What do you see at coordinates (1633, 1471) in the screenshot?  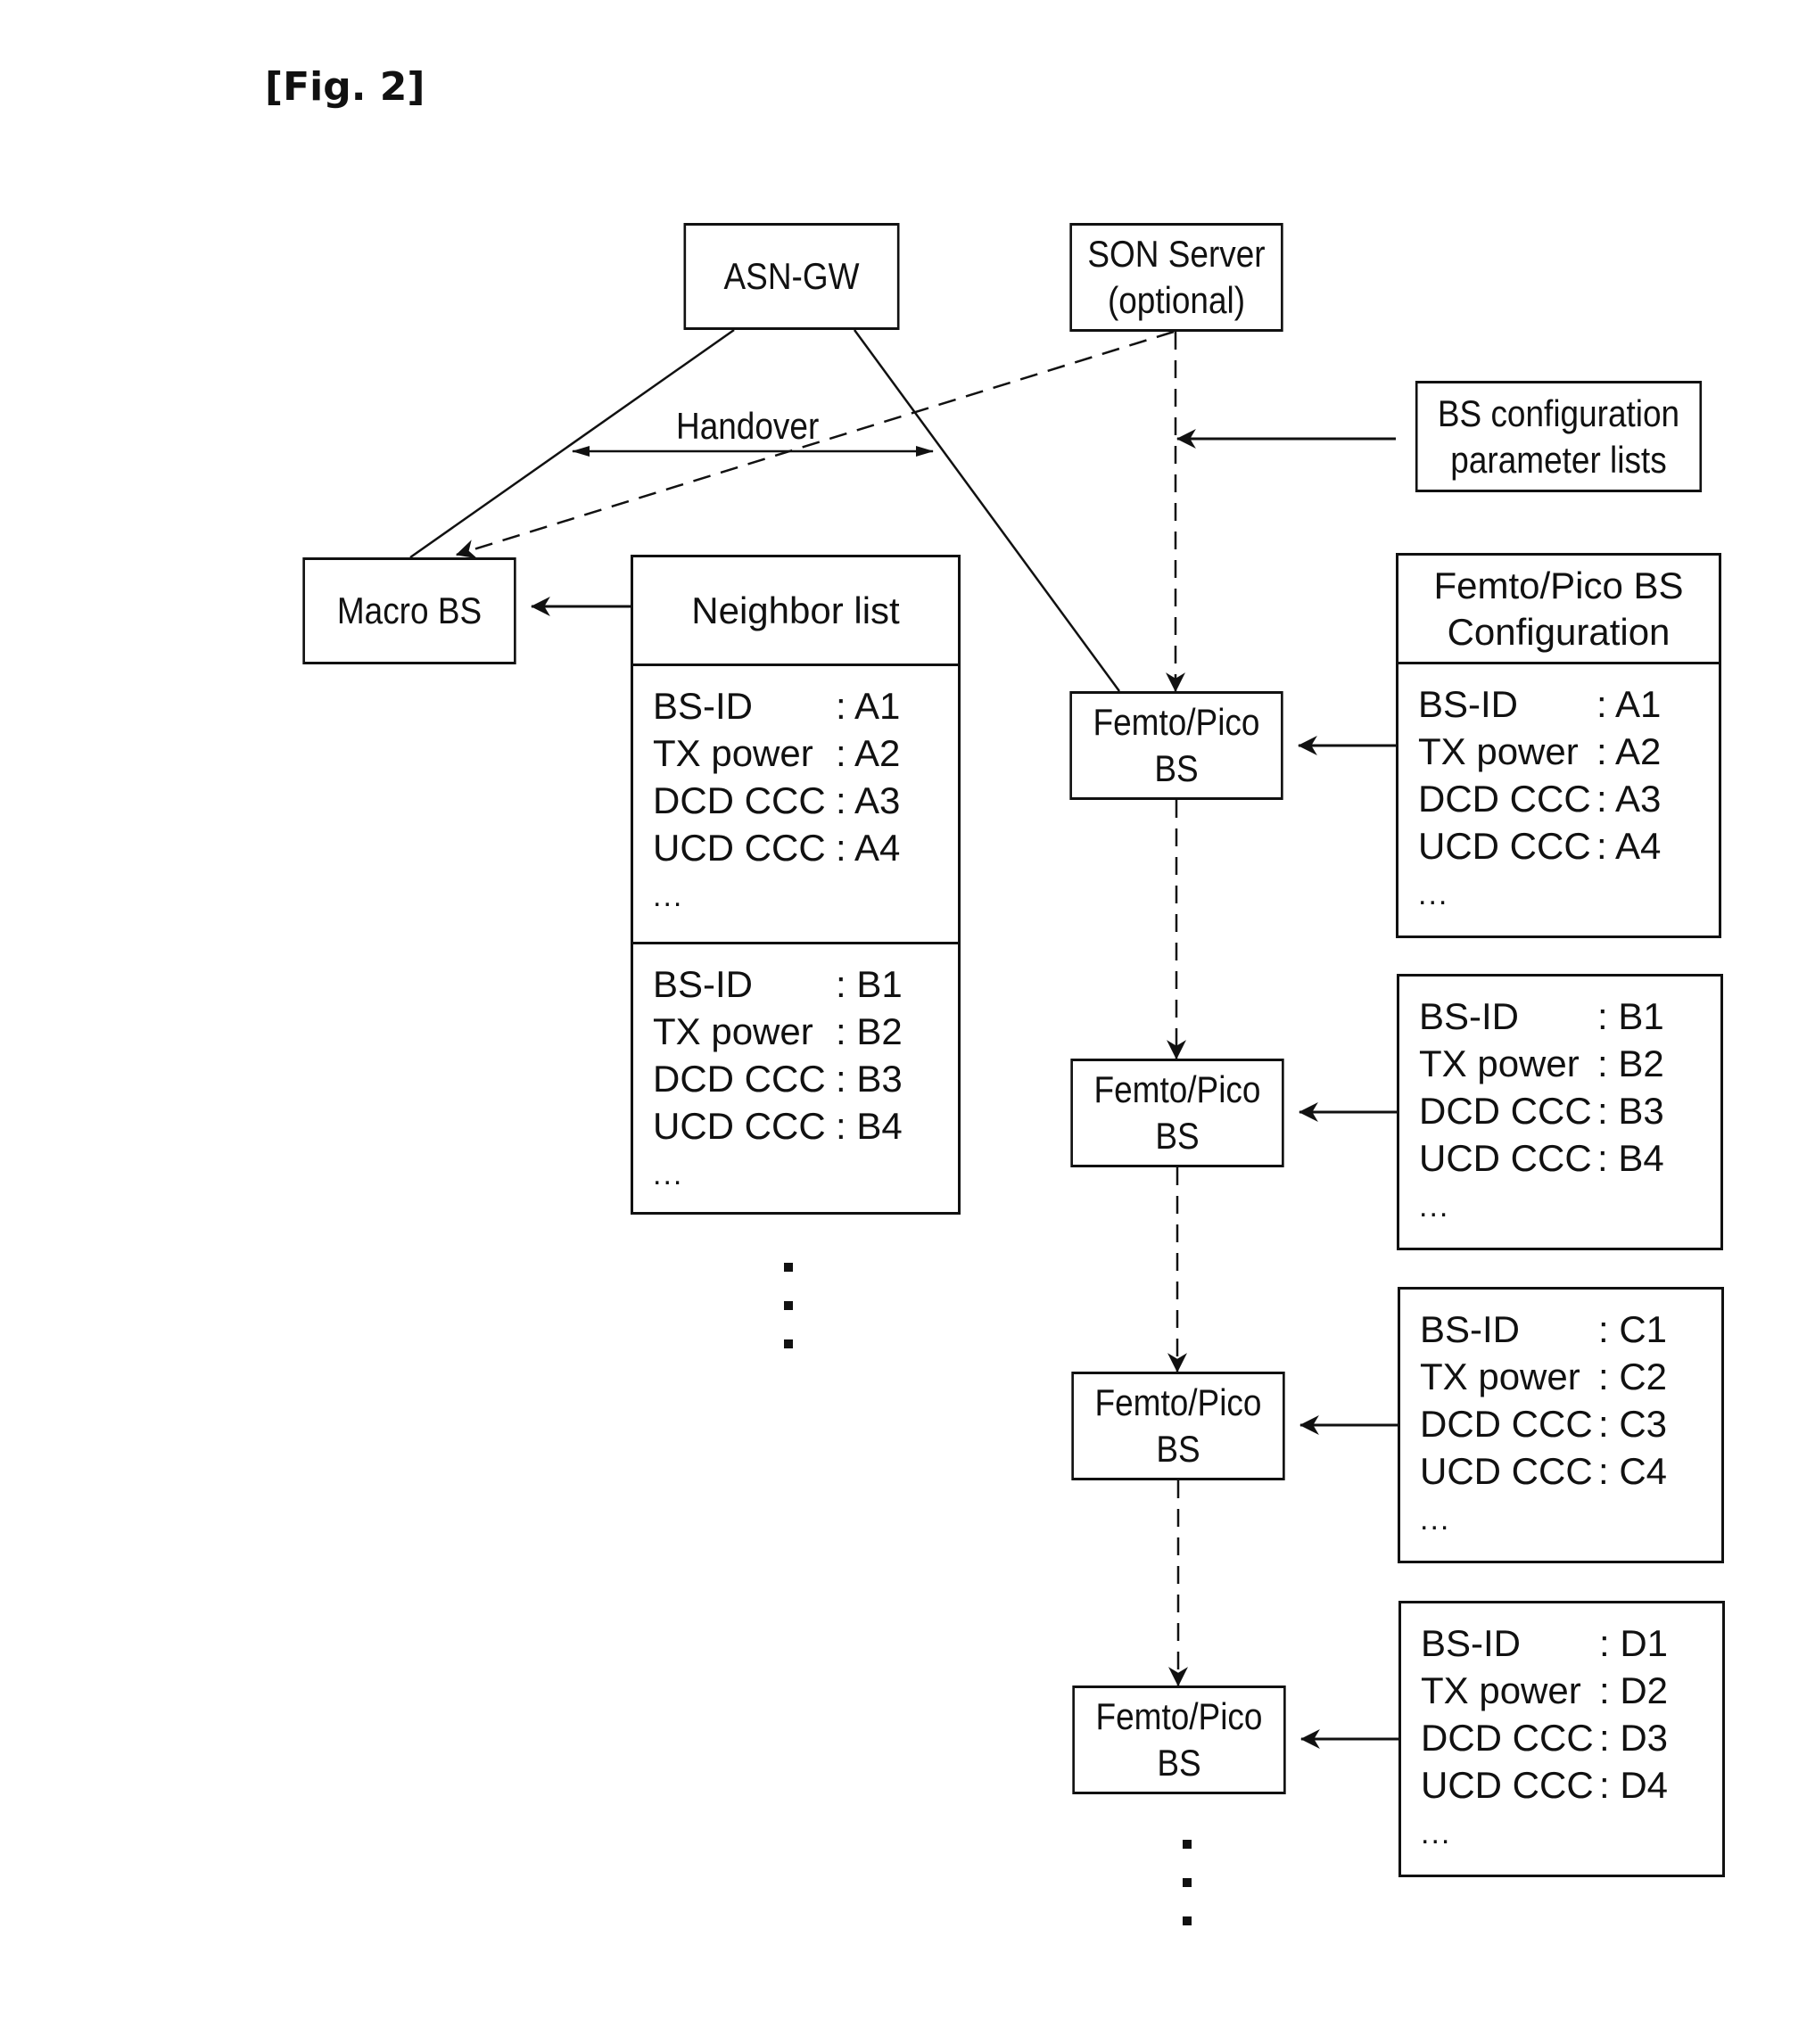 I see `param-value: : C4` at bounding box center [1633, 1471].